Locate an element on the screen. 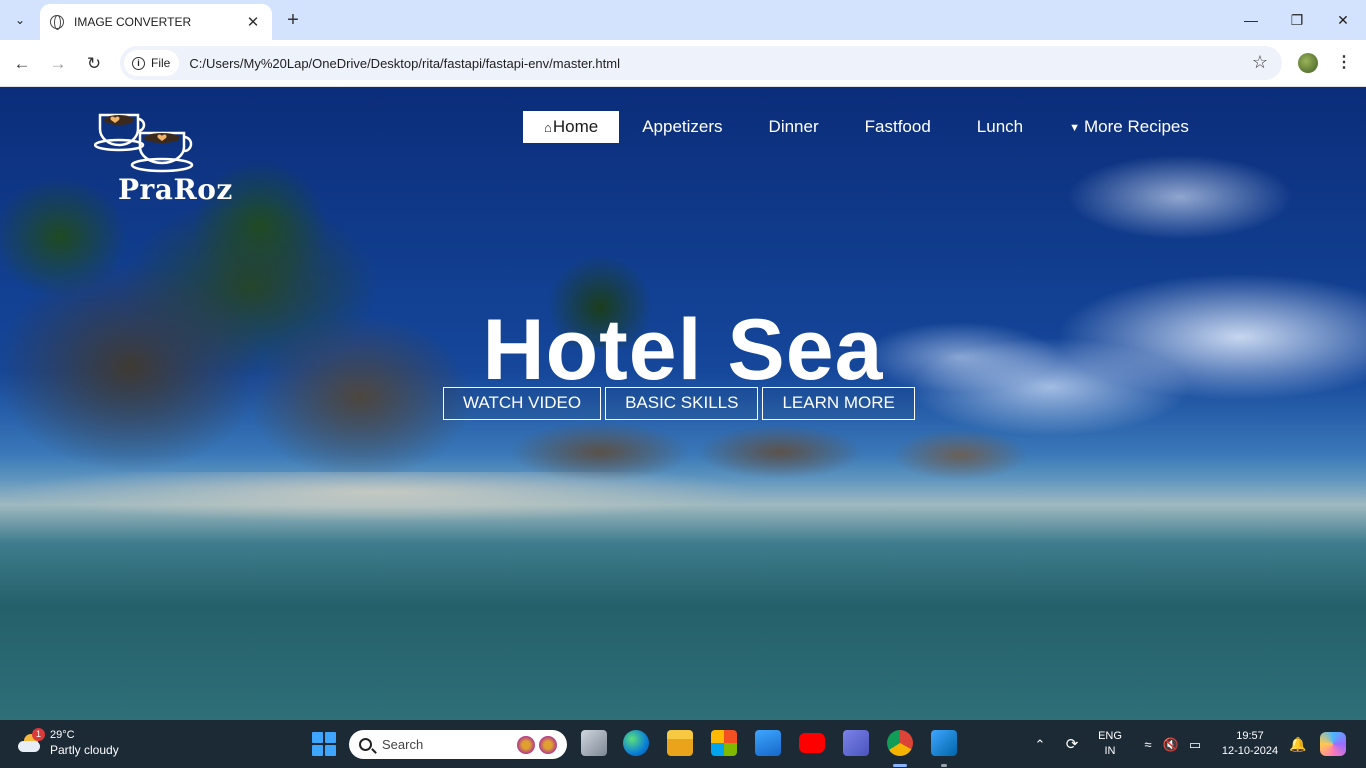 The image size is (1366, 768). region-code: IN is located at coordinates (1110, 751).